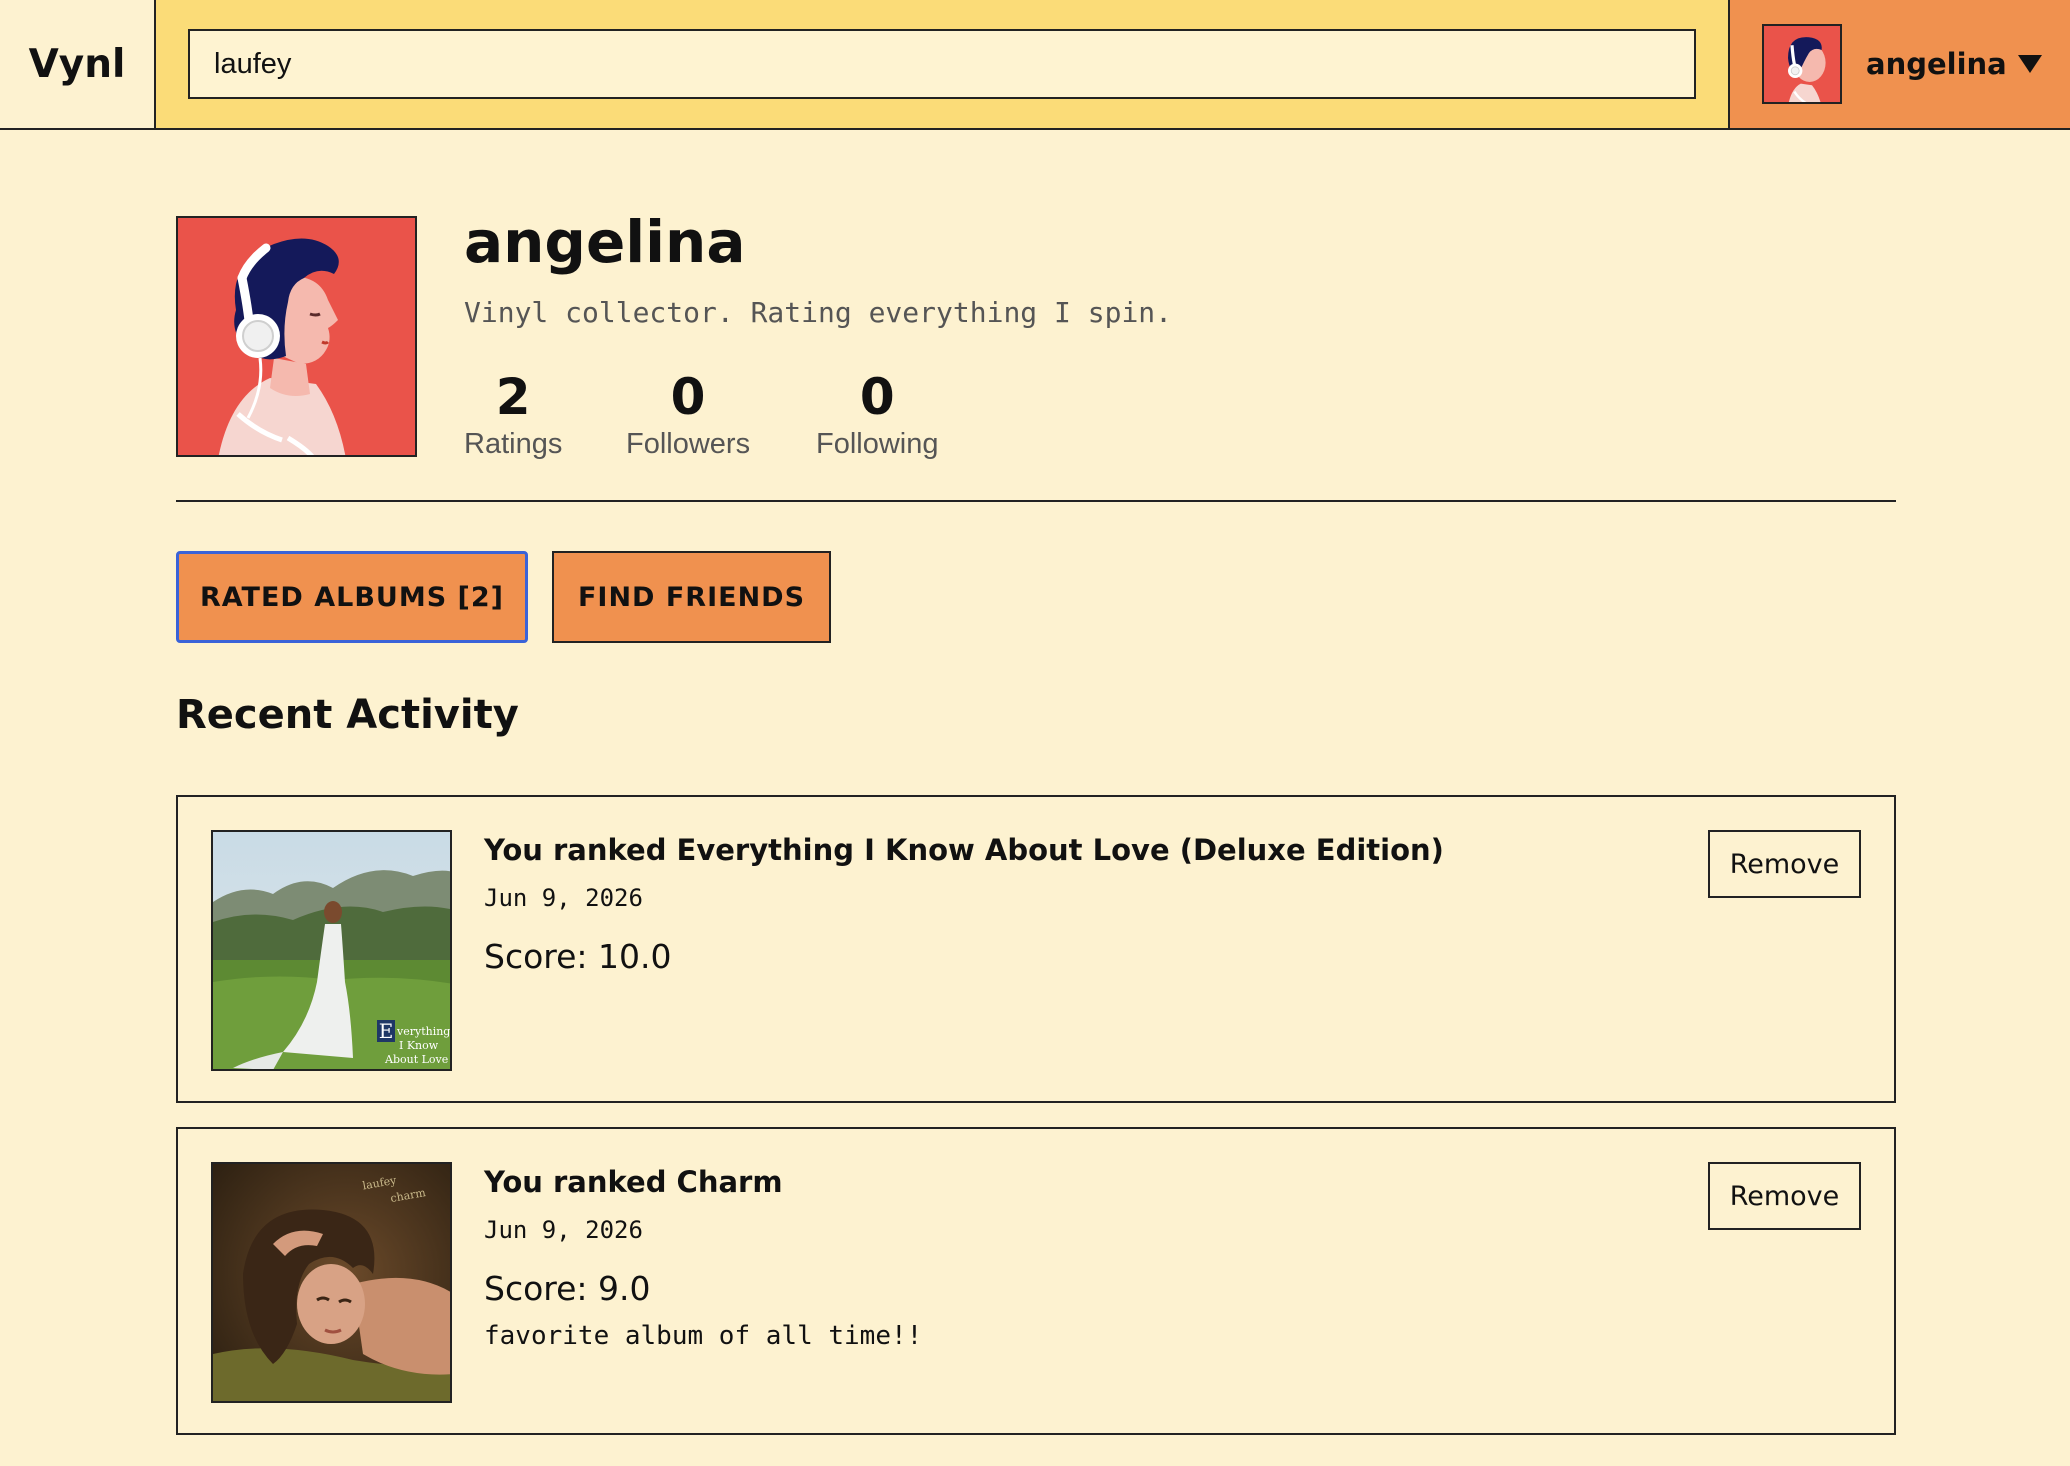 Image resolution: width=2070 pixels, height=1466 pixels. I want to click on search-input, so click(942, 64).